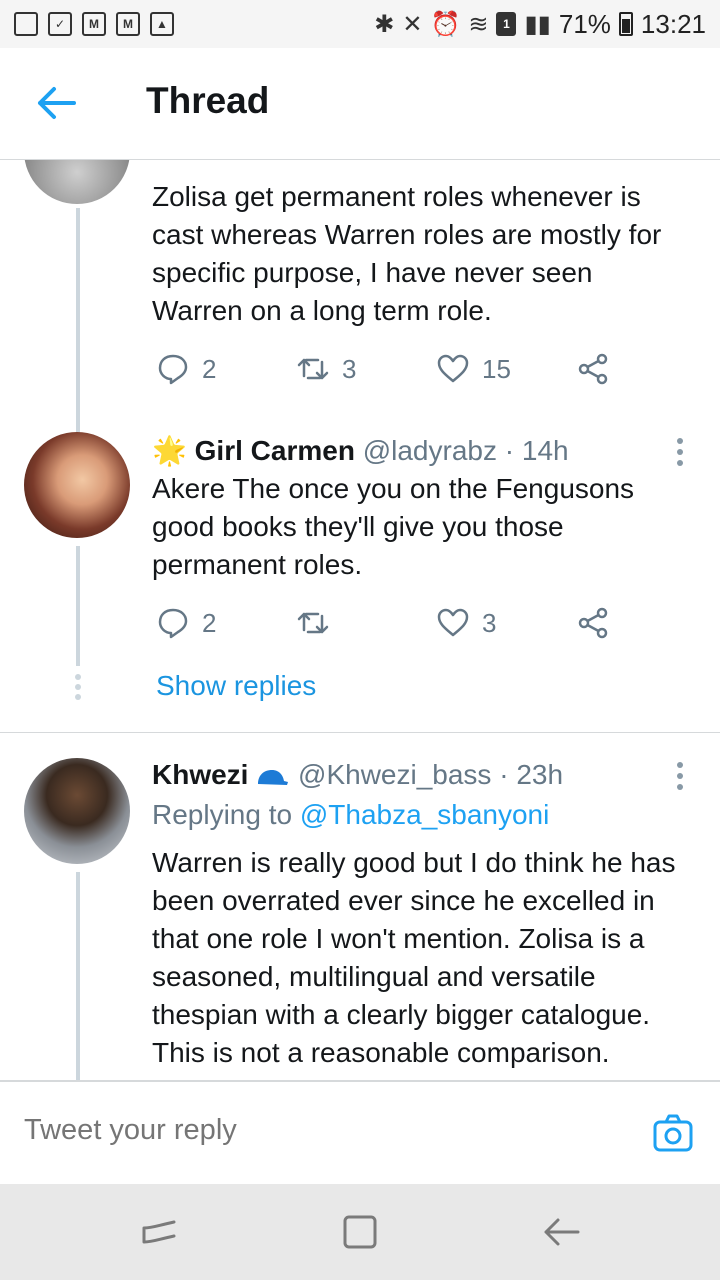 This screenshot has height=1280, width=720. Describe the element at coordinates (360, 732) in the screenshot. I see `tweet-divider` at that location.